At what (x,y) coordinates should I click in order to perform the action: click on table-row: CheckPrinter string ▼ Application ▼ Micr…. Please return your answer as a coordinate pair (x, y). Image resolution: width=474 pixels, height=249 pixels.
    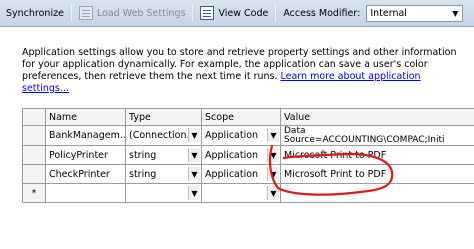
    Looking at the image, I should click on (248, 174).